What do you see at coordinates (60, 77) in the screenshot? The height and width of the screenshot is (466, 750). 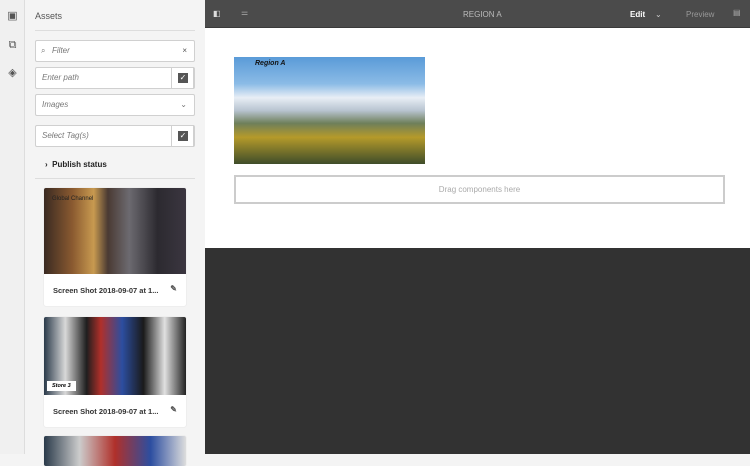 I see `path-placeholder: Enter path` at bounding box center [60, 77].